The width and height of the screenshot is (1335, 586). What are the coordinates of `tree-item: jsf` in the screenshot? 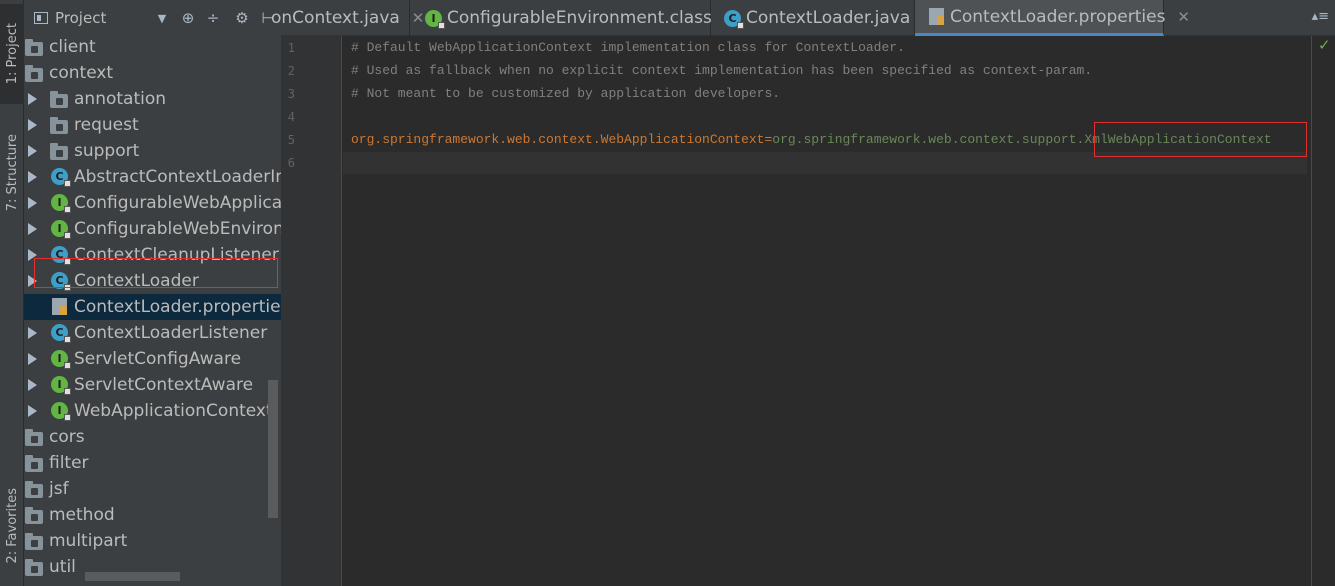 It's located at (152, 489).